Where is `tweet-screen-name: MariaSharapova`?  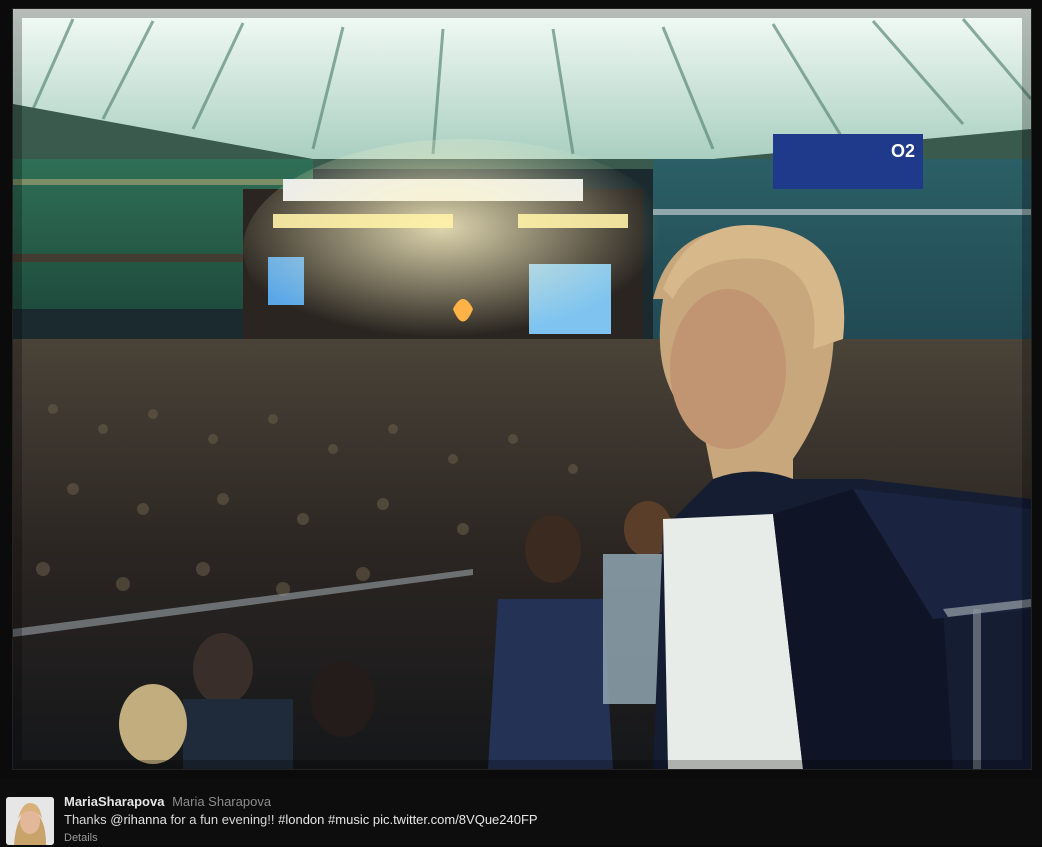 tweet-screen-name: MariaSharapova is located at coordinates (114, 801).